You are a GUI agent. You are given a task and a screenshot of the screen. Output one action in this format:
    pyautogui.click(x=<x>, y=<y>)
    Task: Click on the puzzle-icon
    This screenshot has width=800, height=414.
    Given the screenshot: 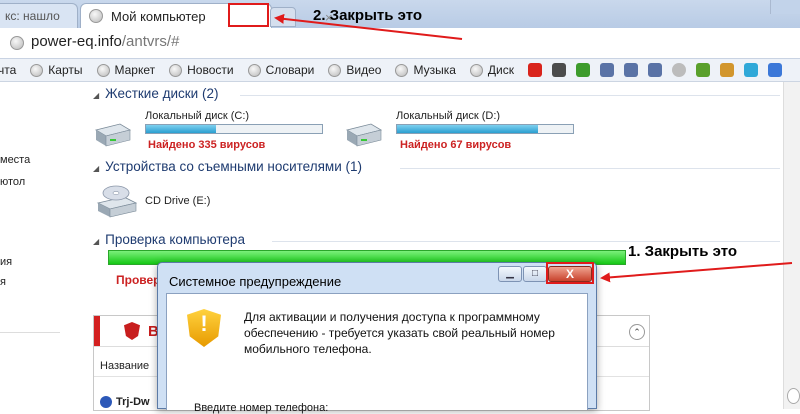 What is the action you would take?
    pyautogui.click(x=726, y=70)
    